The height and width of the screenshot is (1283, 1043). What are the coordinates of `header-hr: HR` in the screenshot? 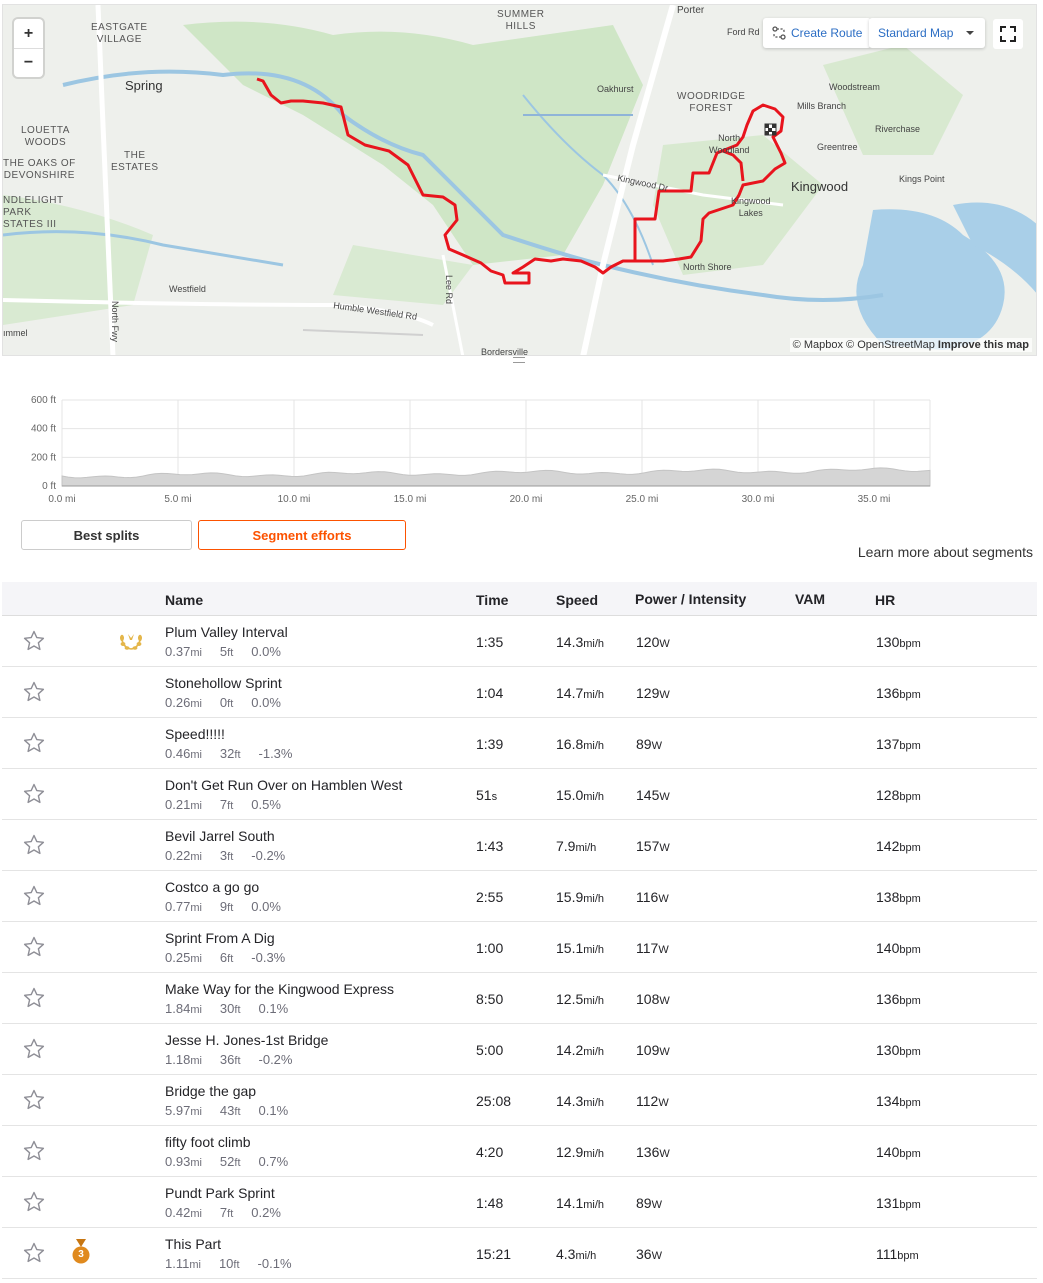 It's located at (885, 600).